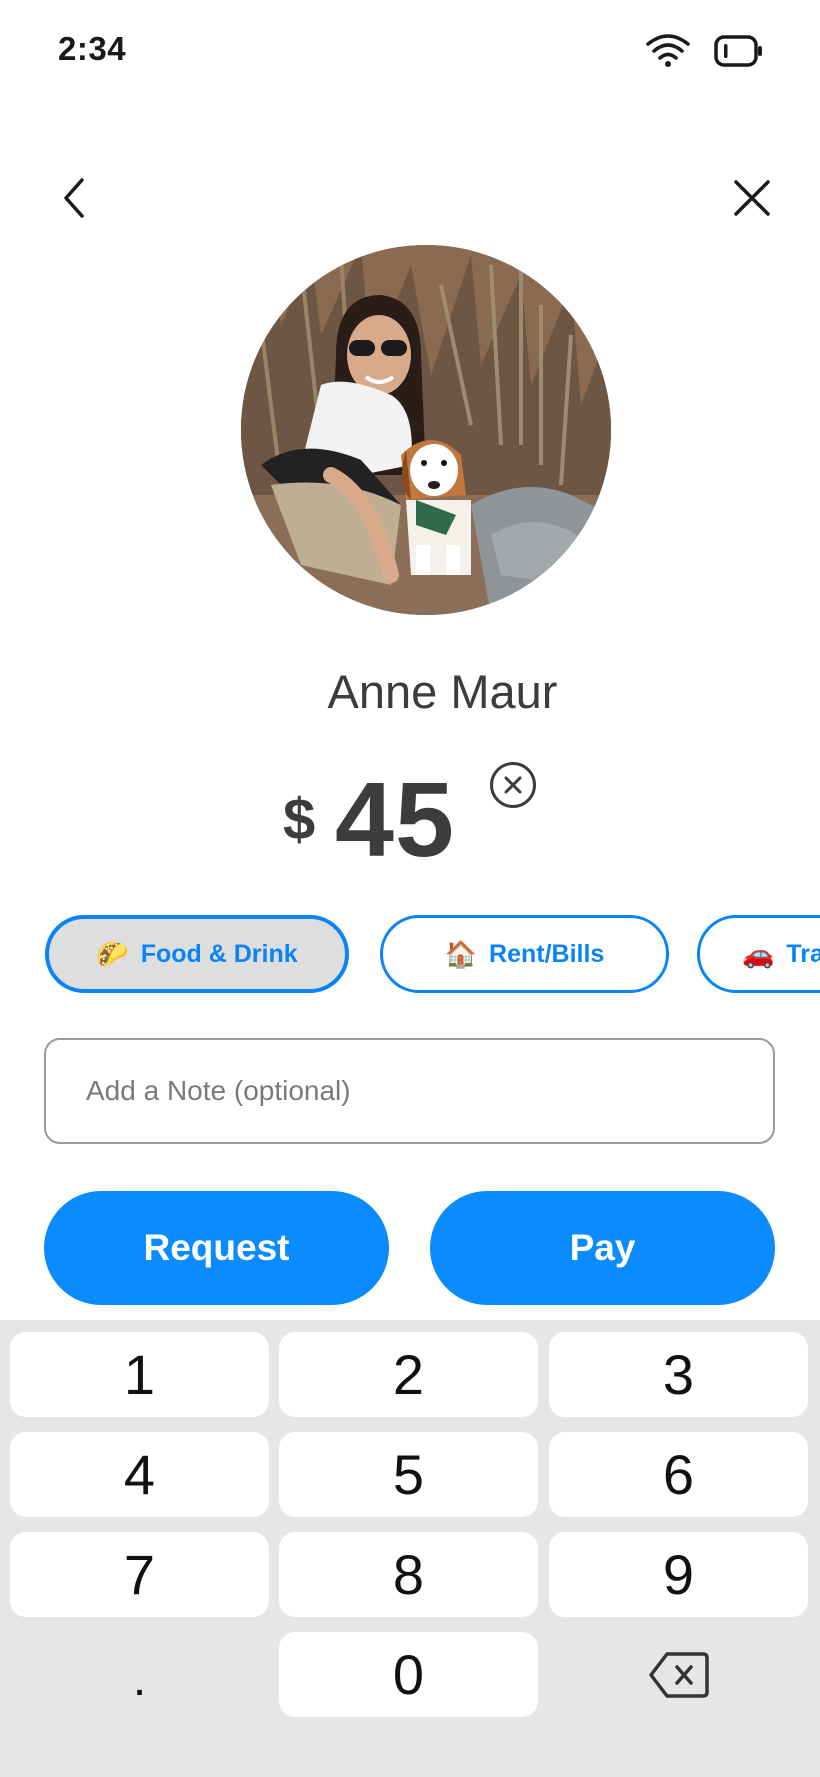 The width and height of the screenshot is (820, 1777). Describe the element at coordinates (139, 1474) in the screenshot. I see `key-4: 4` at that location.